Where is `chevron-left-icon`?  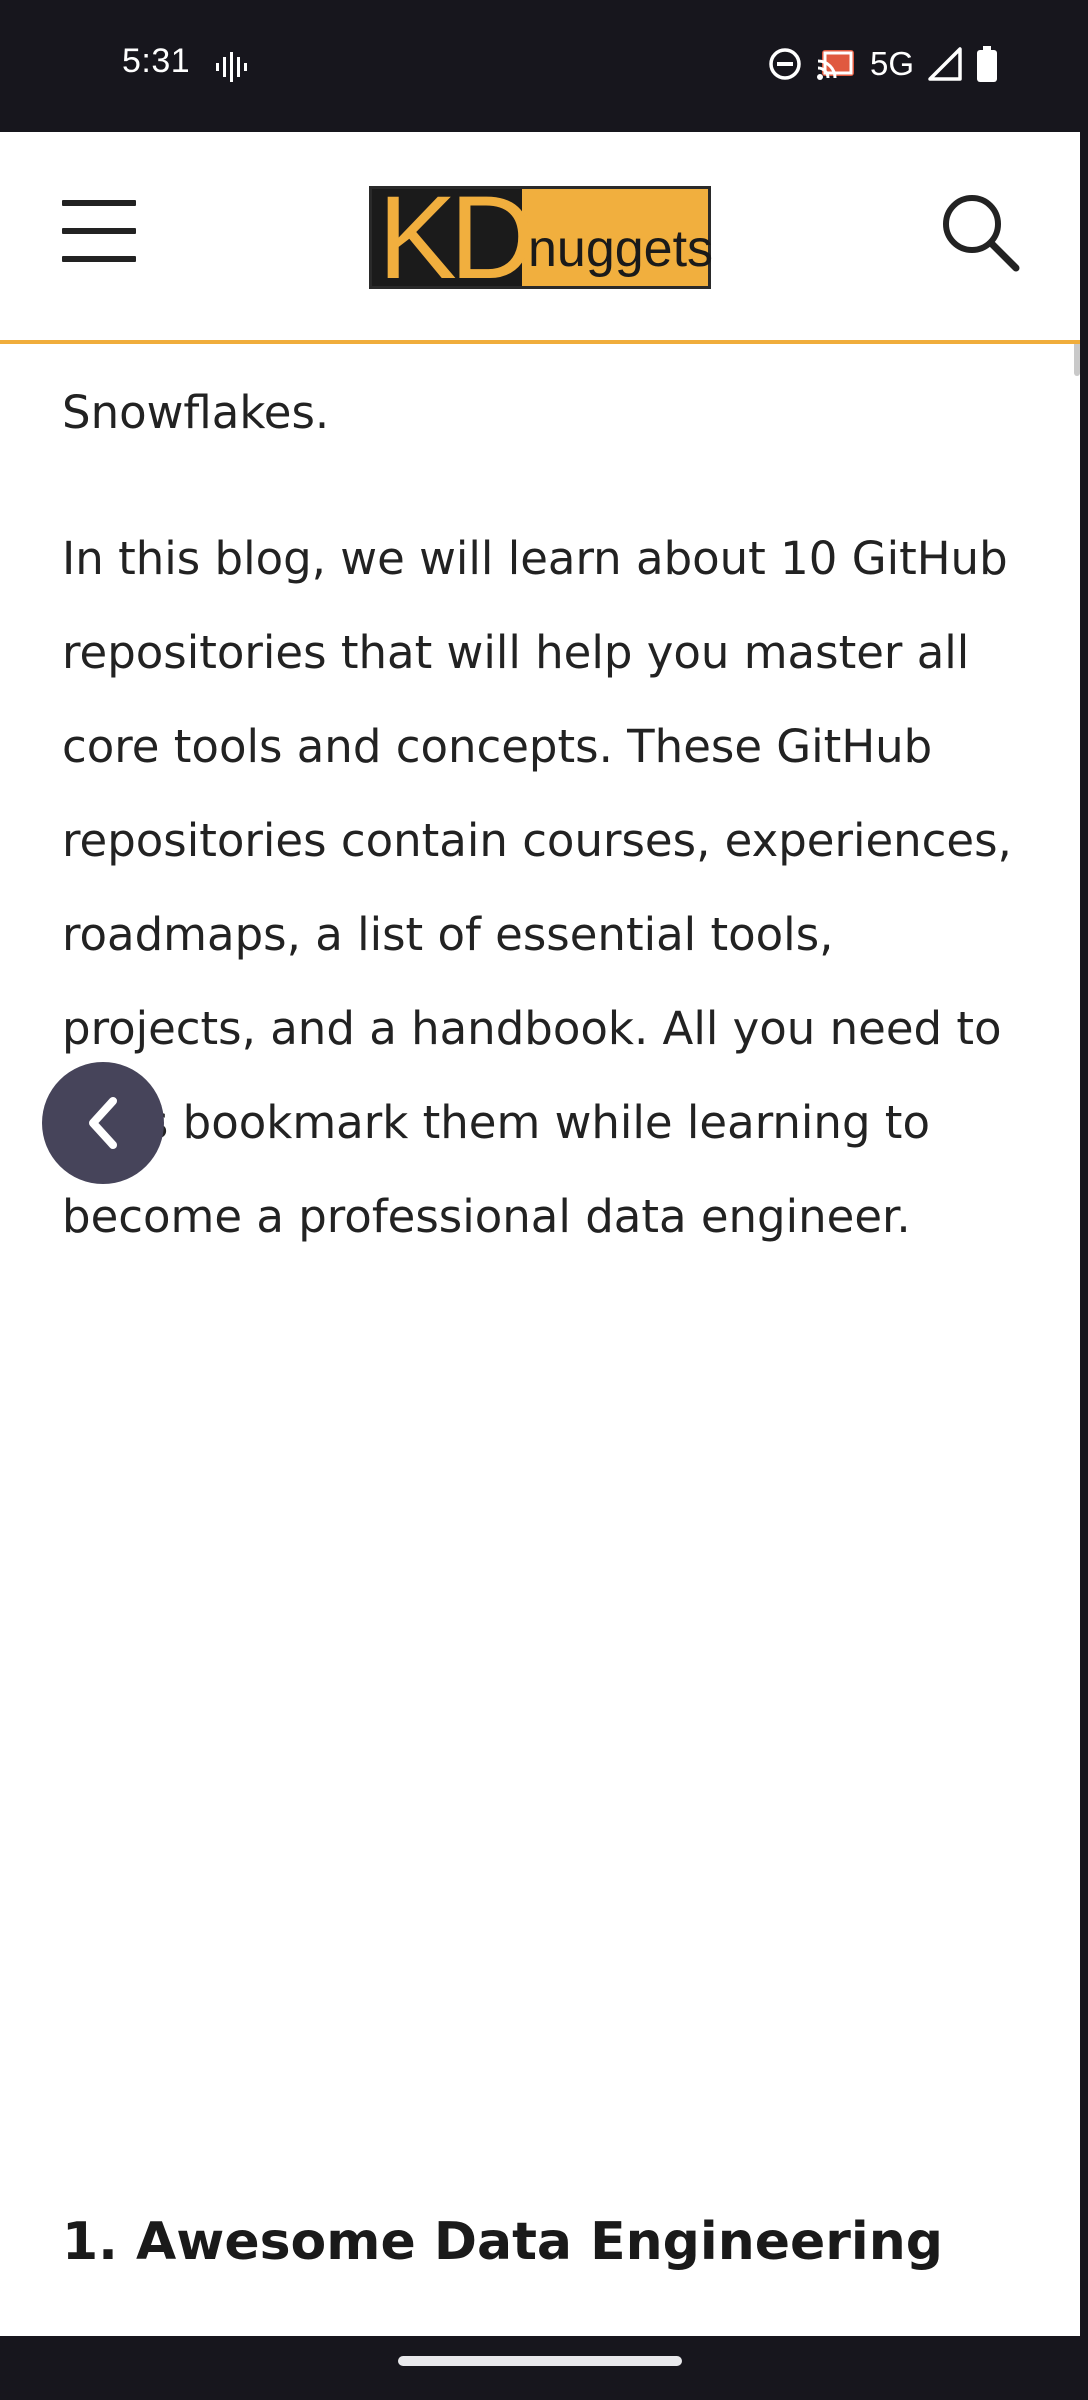
chevron-left-icon is located at coordinates (103, 1123).